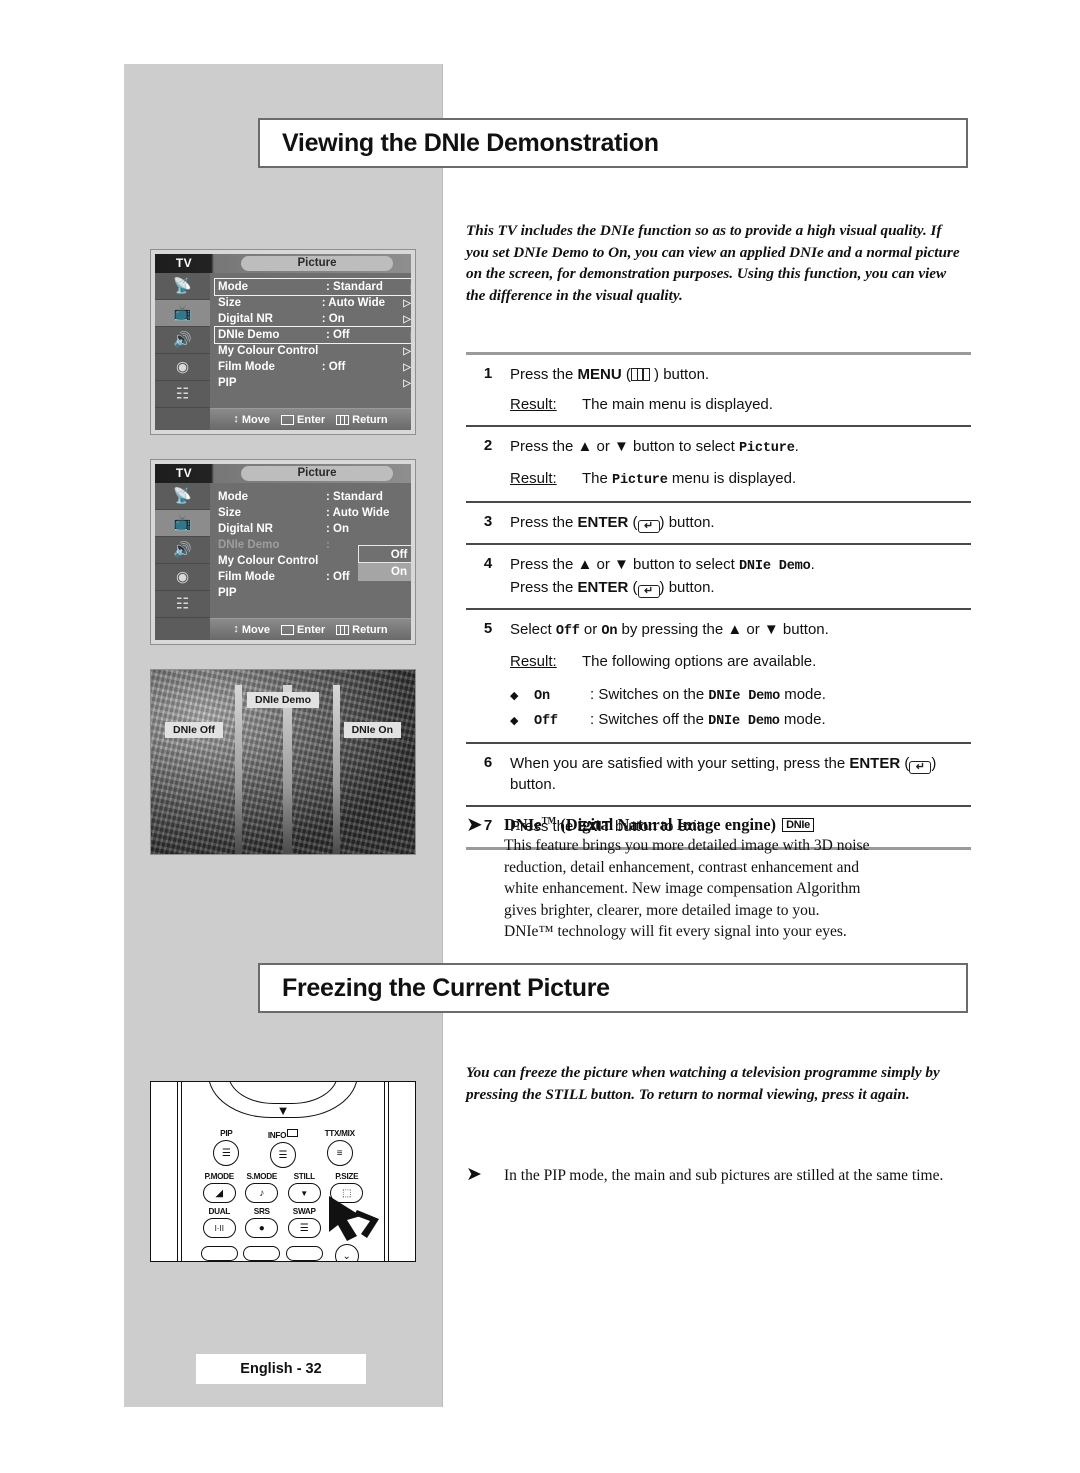  I want to click on osd-row-label: My Colour Control, so click(268, 351).